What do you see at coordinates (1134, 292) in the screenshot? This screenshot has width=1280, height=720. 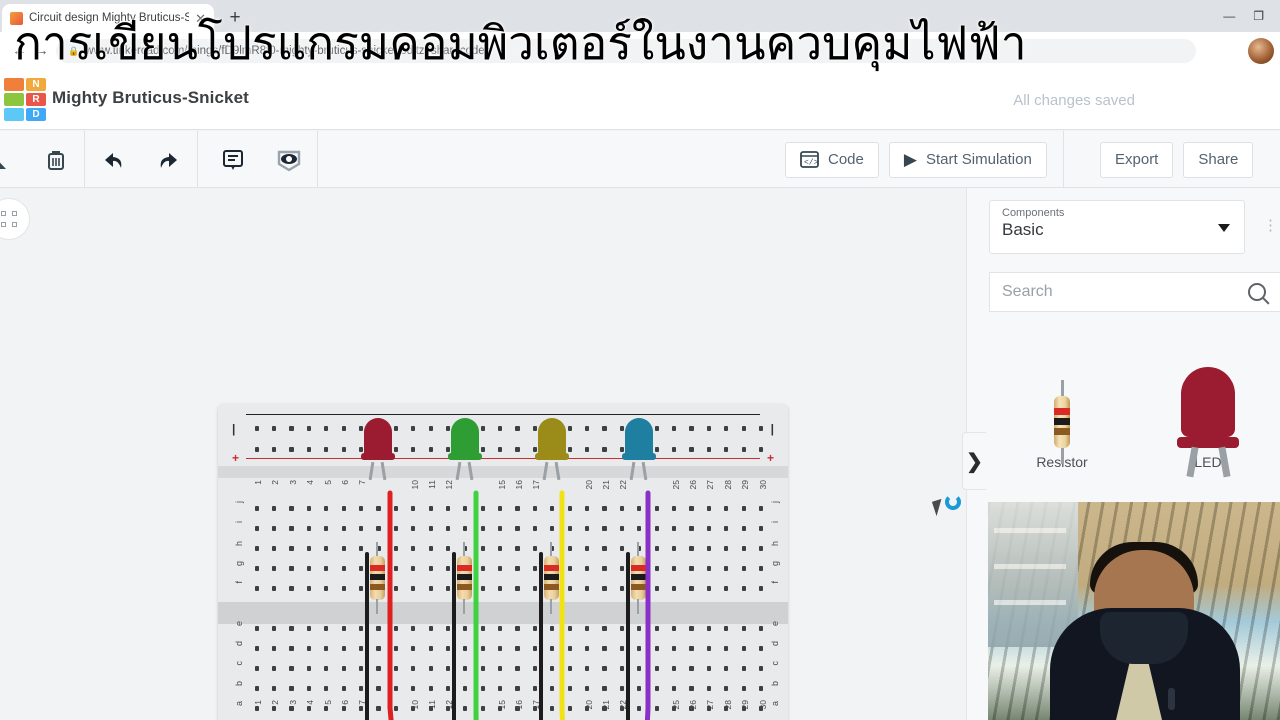 I see `search-box` at bounding box center [1134, 292].